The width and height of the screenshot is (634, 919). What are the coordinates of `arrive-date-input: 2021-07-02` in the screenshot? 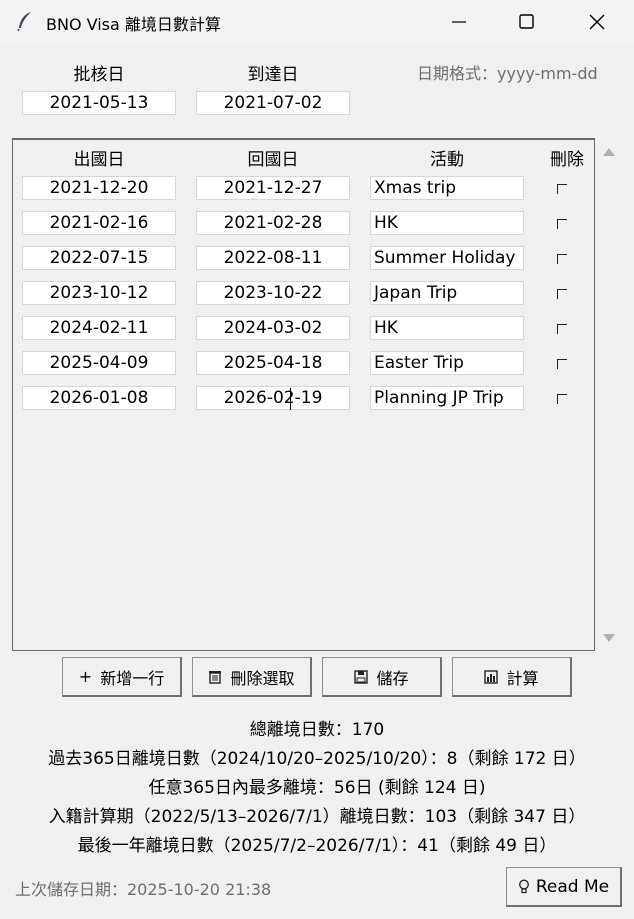 It's located at (273, 103).